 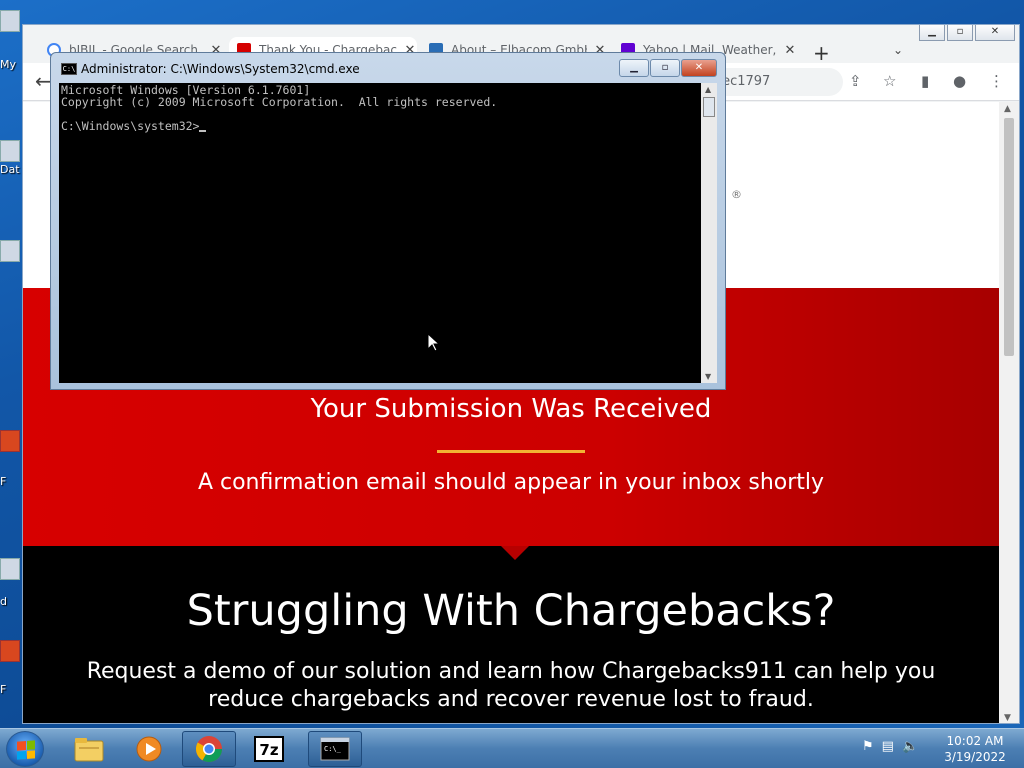 I want to click on chrome-icon, so click(x=209, y=749).